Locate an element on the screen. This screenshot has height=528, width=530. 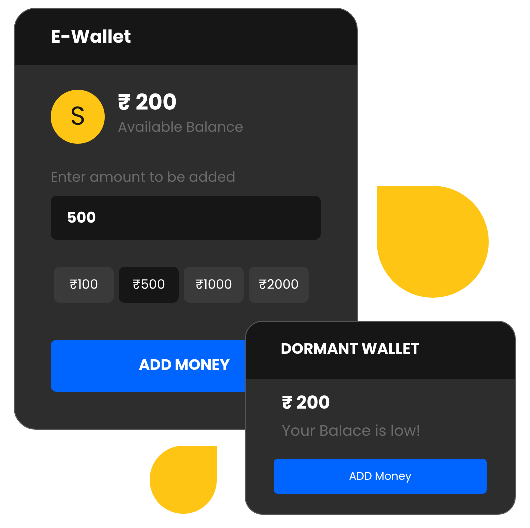
amount-chip: ₹2000 is located at coordinates (279, 285).